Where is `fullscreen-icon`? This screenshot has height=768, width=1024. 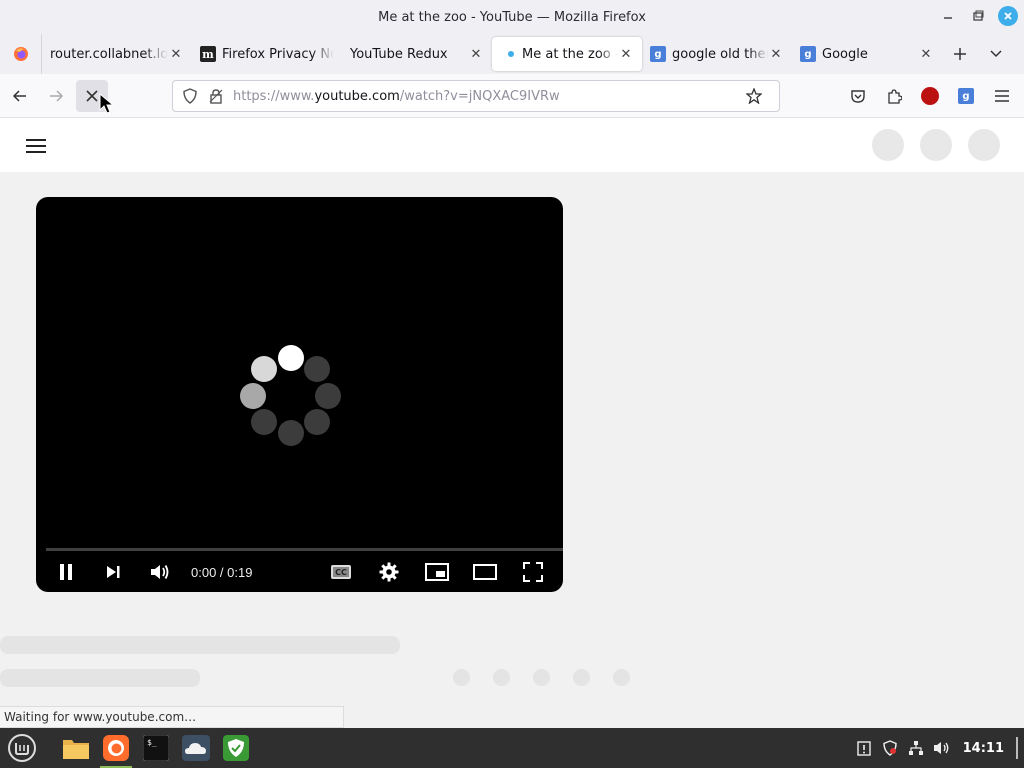 fullscreen-icon is located at coordinates (533, 572).